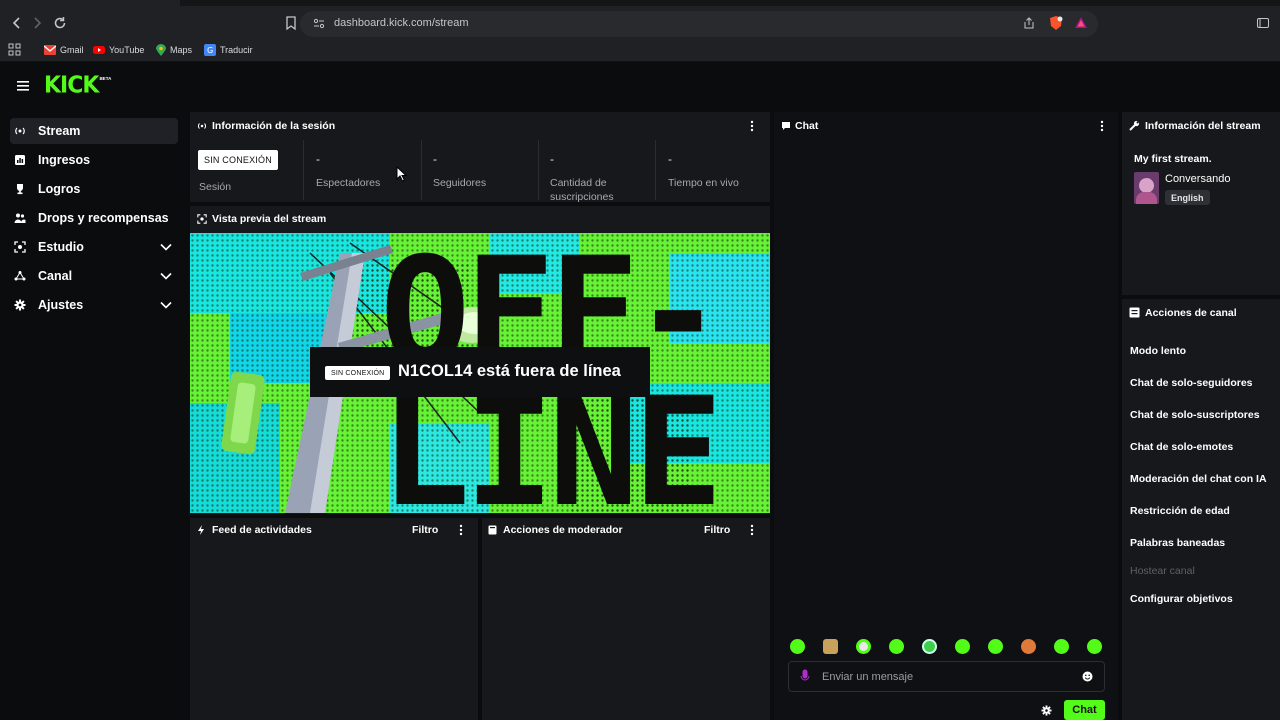 The width and height of the screenshot is (1280, 720). Describe the element at coordinates (640, 3) in the screenshot. I see `tab-strip` at that location.